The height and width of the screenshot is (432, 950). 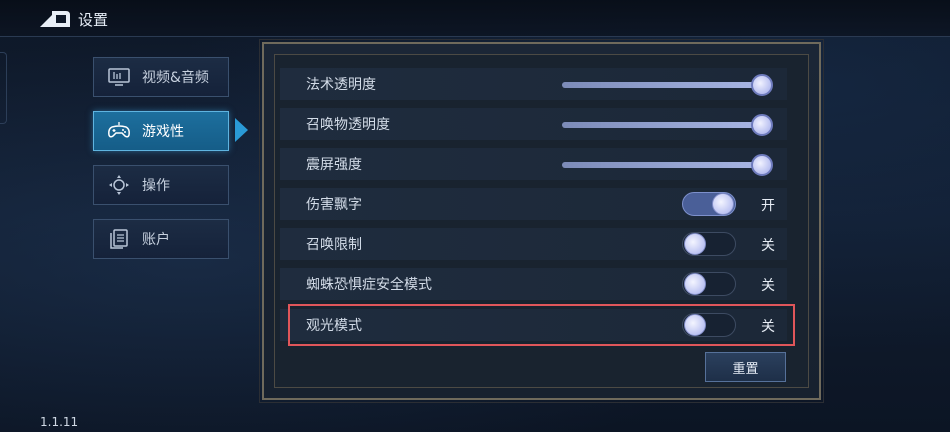 What do you see at coordinates (341, 85) in the screenshot?
I see `setting-label: 法术透明度` at bounding box center [341, 85].